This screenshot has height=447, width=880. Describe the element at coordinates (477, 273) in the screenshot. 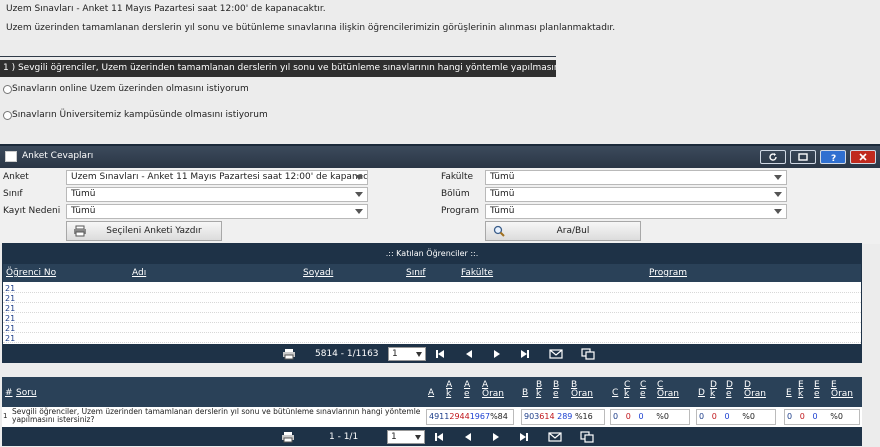

I see `col-fakulte: Fakülte` at that location.